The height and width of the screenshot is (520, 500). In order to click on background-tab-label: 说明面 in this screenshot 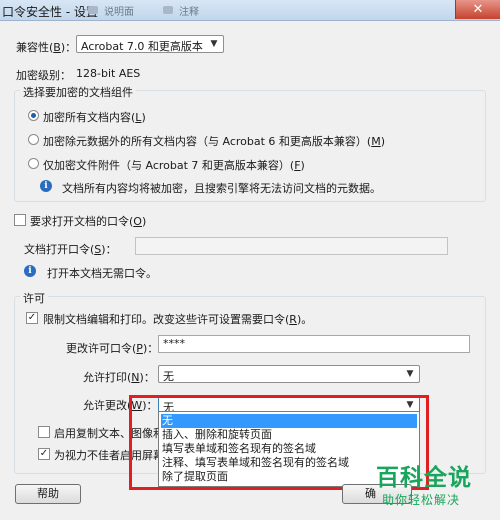, I will do `click(119, 12)`.